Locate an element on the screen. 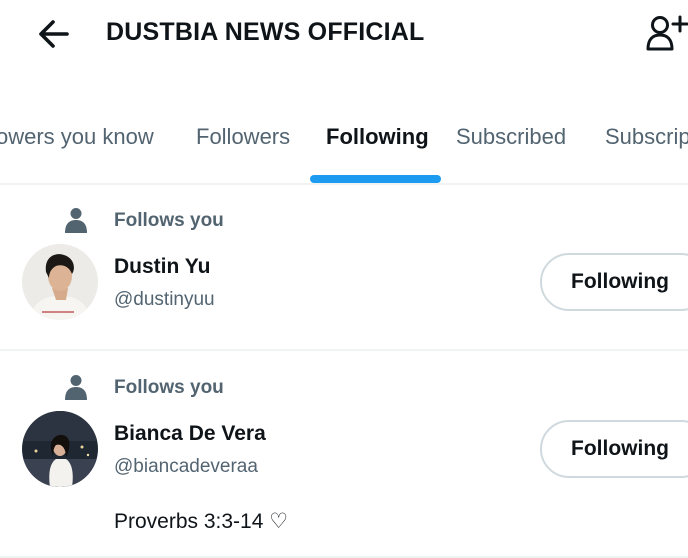 This screenshot has width=688, height=558. back-button is located at coordinates (55, 34).